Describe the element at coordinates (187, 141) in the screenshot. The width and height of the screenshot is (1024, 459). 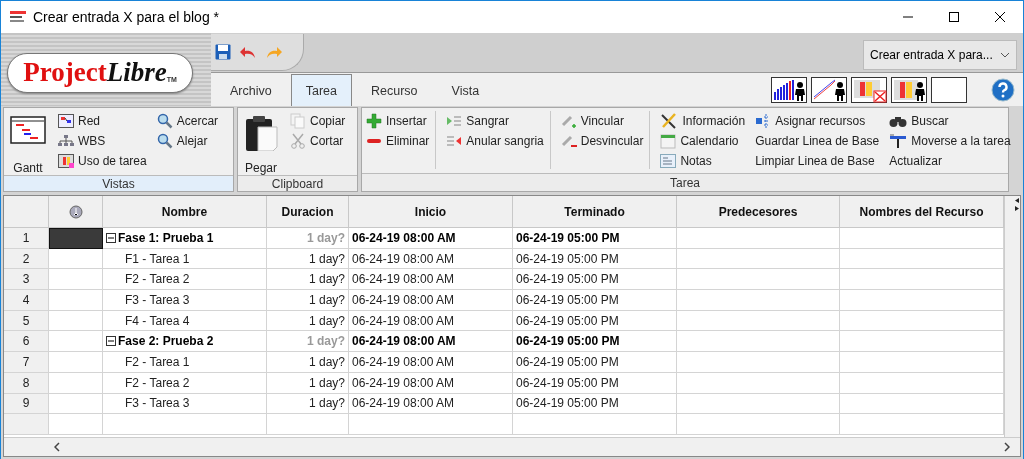
I see `ribbon-button: Alejar` at that location.